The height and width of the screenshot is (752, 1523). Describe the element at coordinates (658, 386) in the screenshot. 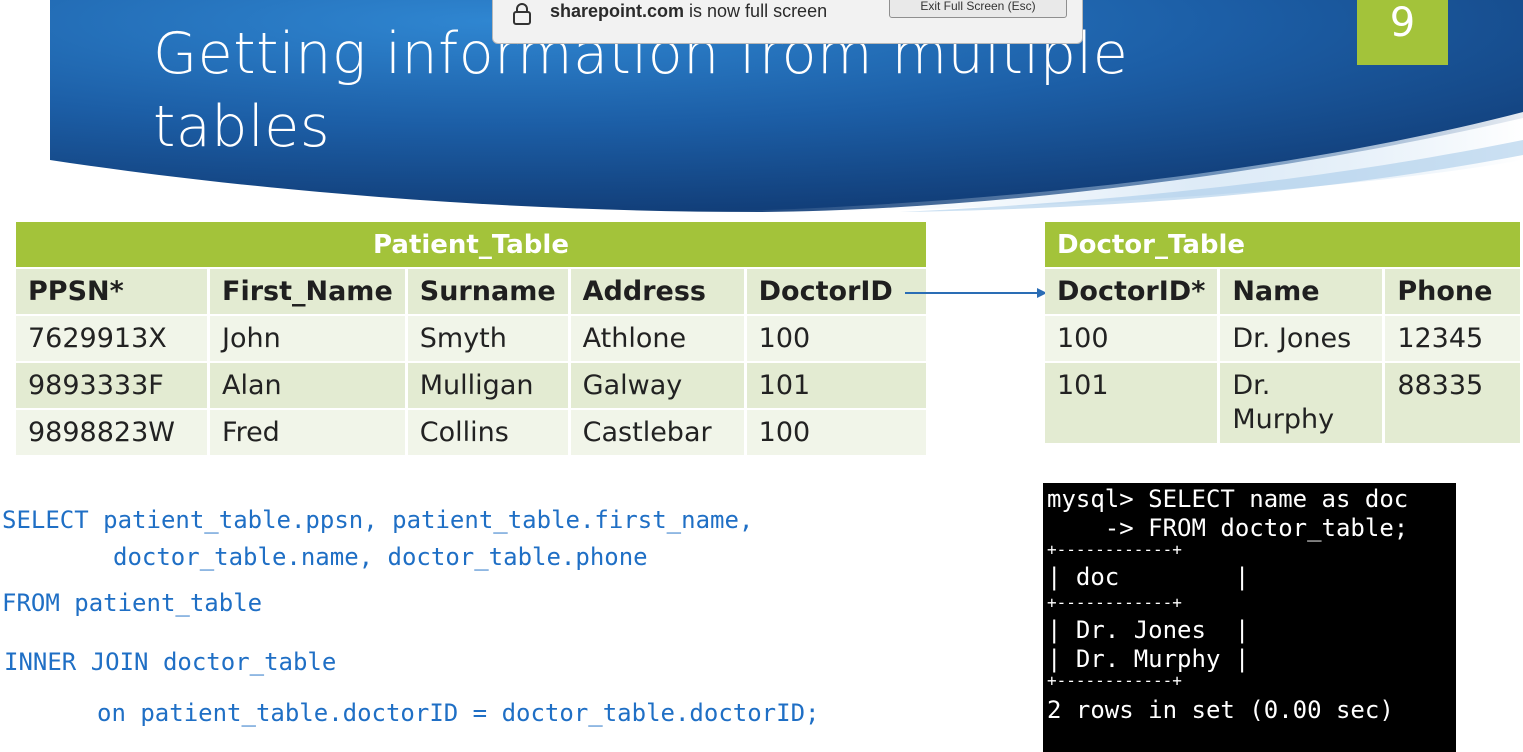

I see `table-cell: Galway` at that location.